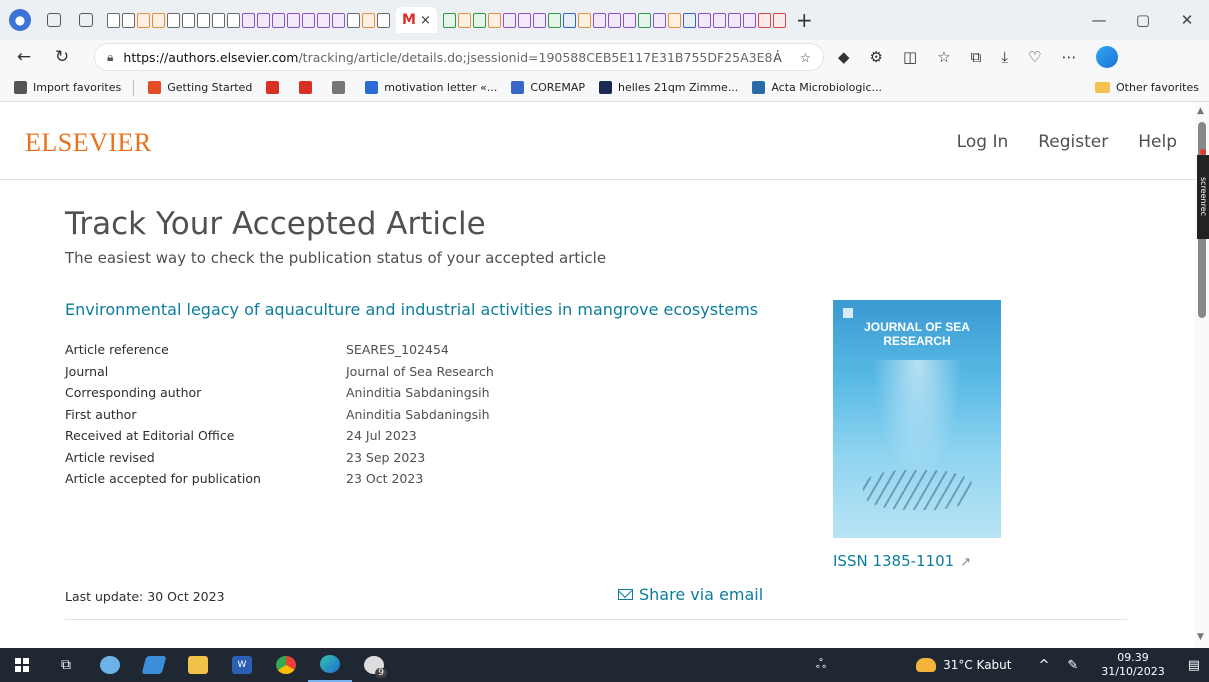  What do you see at coordinates (1187, 20) in the screenshot?
I see `close-window-button: ✕` at bounding box center [1187, 20].